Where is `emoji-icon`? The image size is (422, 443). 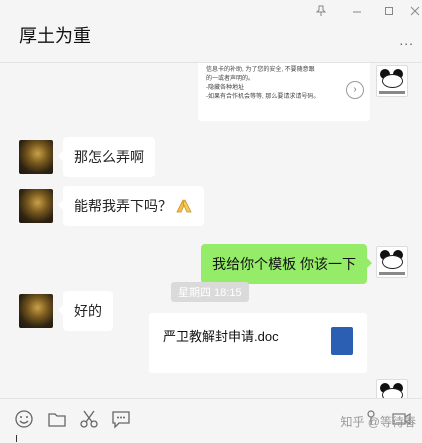
emoji-icon is located at coordinates (24, 419).